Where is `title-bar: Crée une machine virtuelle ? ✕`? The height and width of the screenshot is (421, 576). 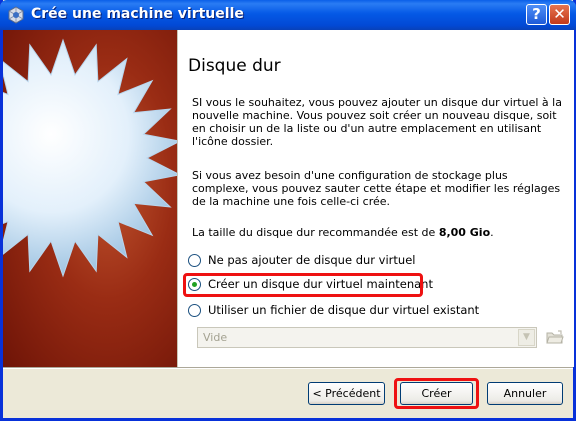 title-bar: Crée une machine virtuelle ? ✕ is located at coordinates (288, 15).